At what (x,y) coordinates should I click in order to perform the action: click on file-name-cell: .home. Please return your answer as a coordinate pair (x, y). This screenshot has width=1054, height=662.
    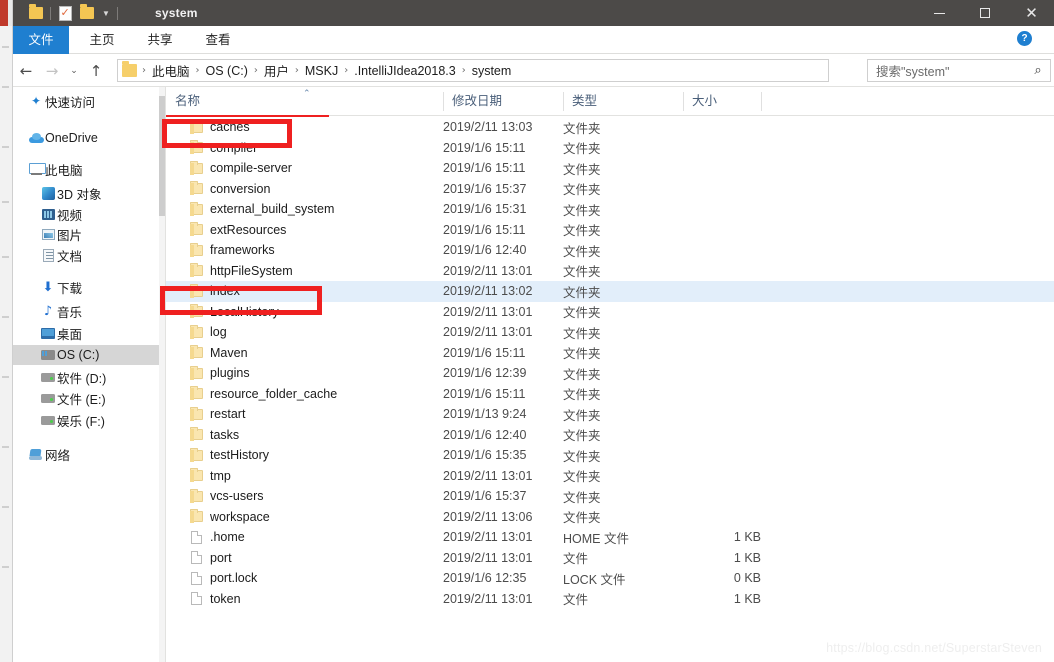
    Looking at the image, I should click on (215, 537).